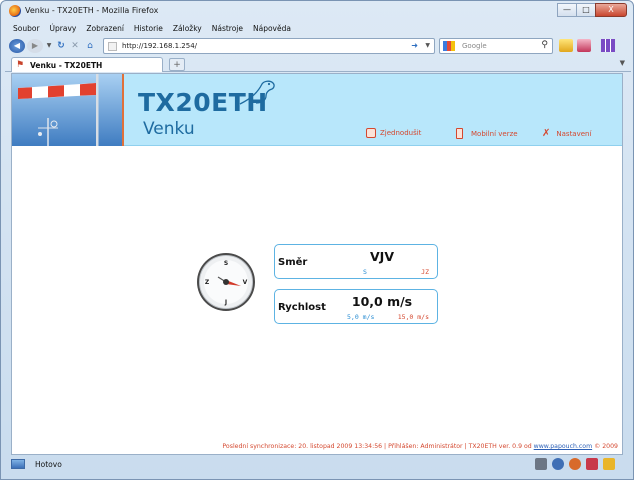 This screenshot has width=634, height=480. I want to click on compass-east: V, so click(245, 282).